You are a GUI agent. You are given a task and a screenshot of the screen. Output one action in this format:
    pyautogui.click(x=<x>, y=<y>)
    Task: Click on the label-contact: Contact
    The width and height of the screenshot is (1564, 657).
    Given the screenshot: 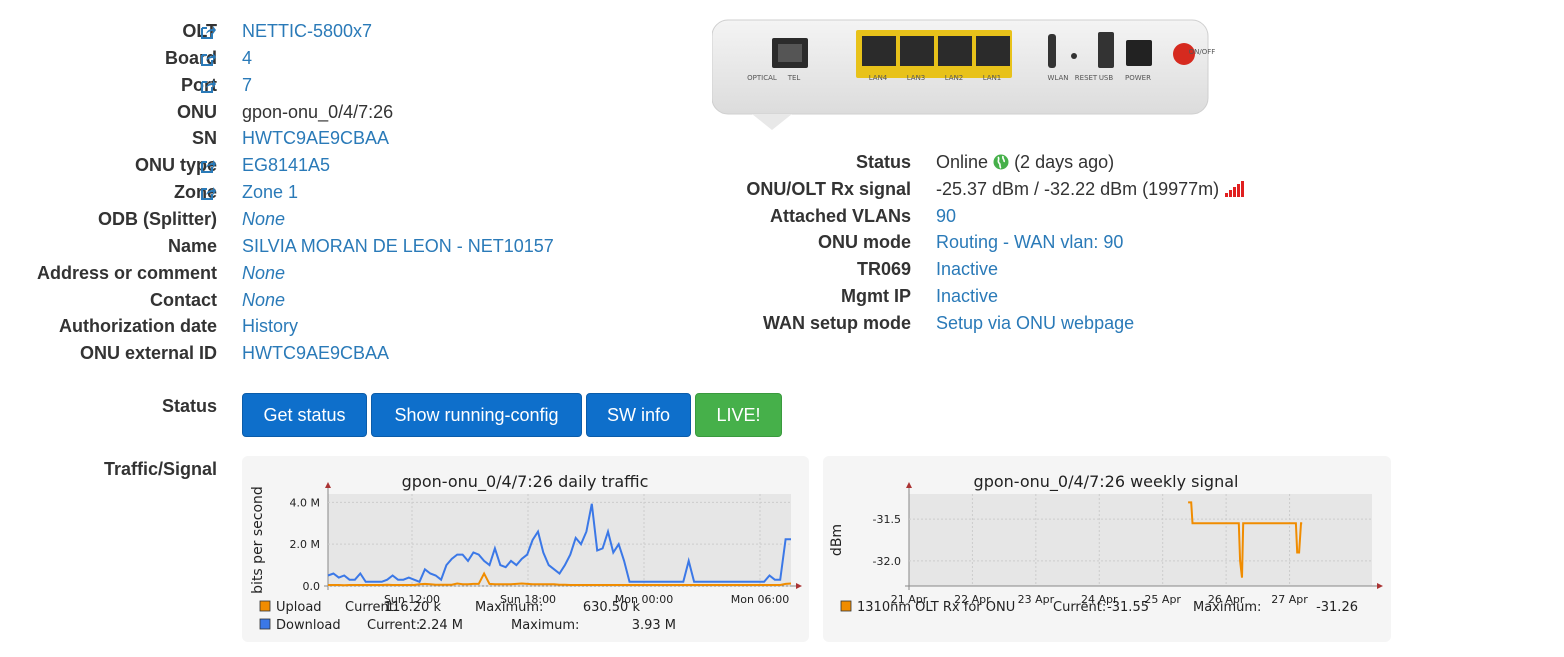 What is the action you would take?
    pyautogui.click(x=183, y=299)
    